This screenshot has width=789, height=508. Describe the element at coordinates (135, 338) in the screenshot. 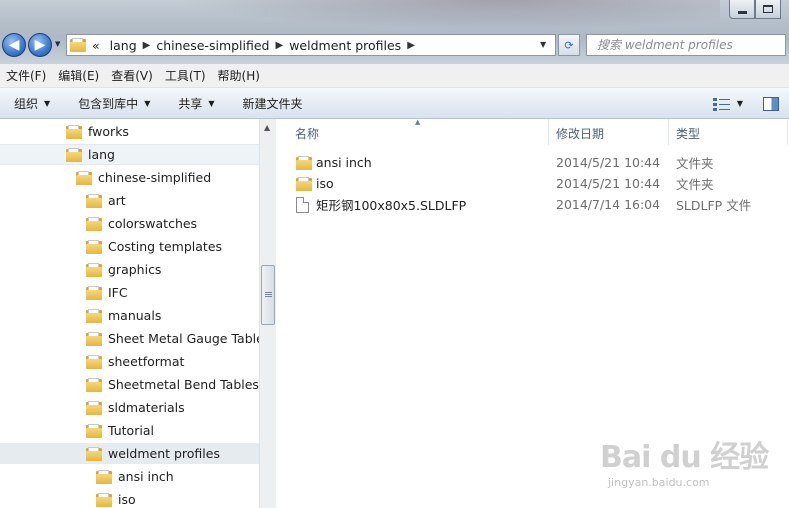

I see `tree-item: Sheet Metal Gauge Tables` at that location.